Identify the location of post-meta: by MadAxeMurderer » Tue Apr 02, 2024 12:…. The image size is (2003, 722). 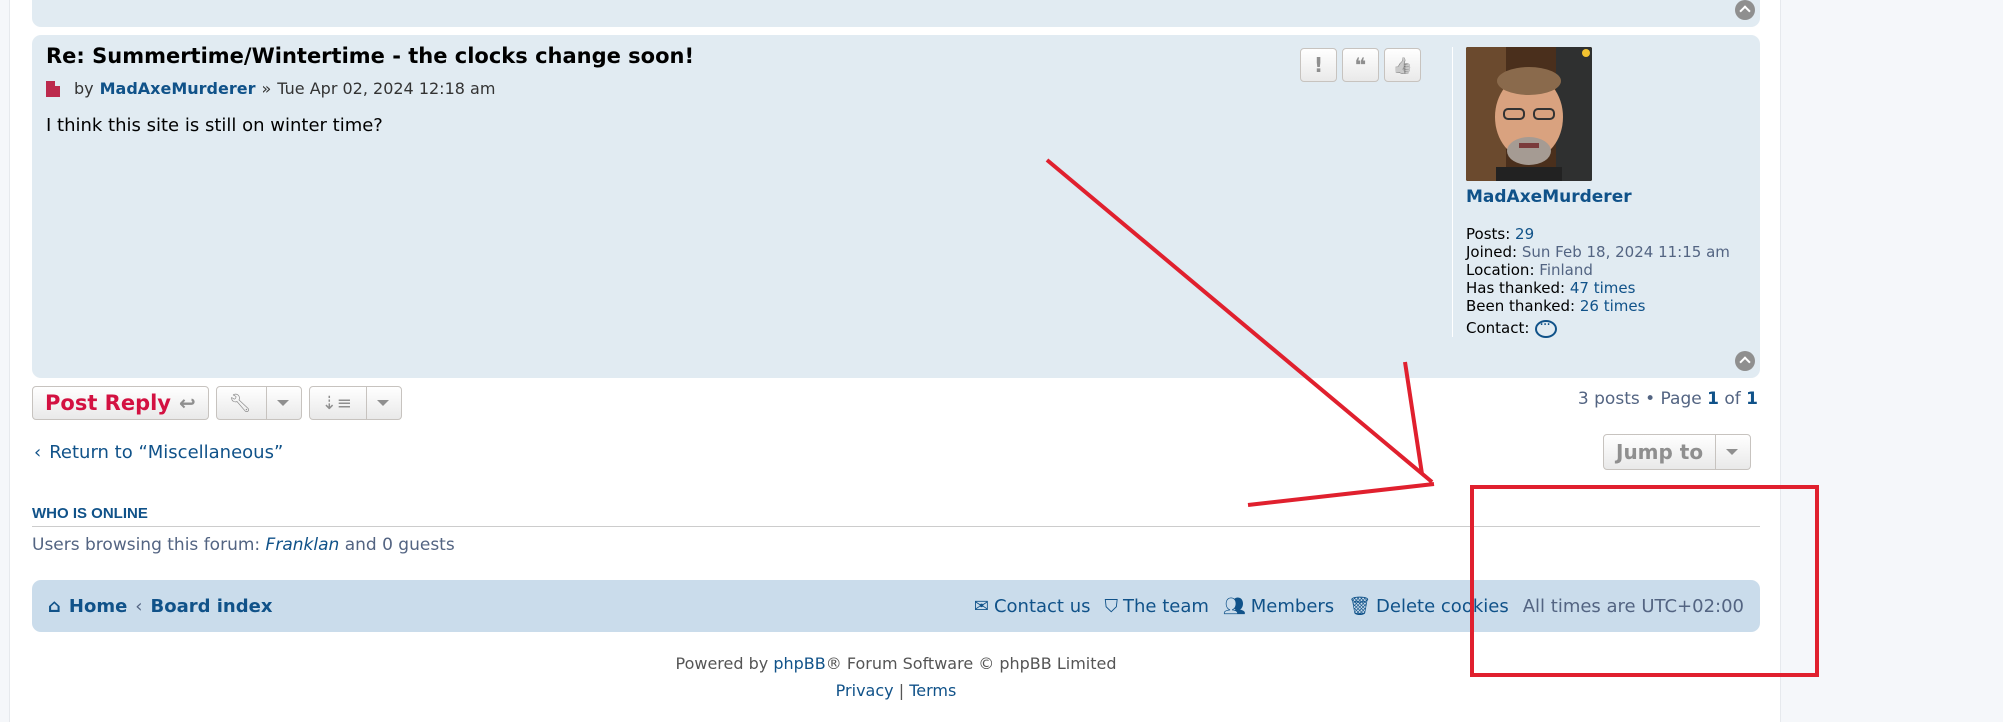
(270, 88).